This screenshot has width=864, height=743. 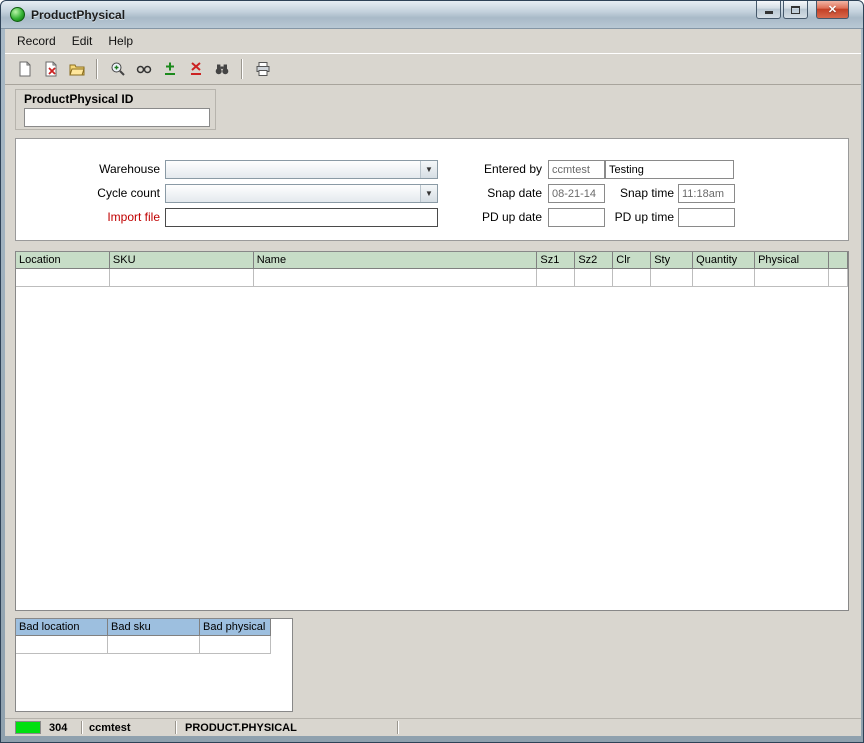 I want to click on snap-time-input, so click(x=706, y=193).